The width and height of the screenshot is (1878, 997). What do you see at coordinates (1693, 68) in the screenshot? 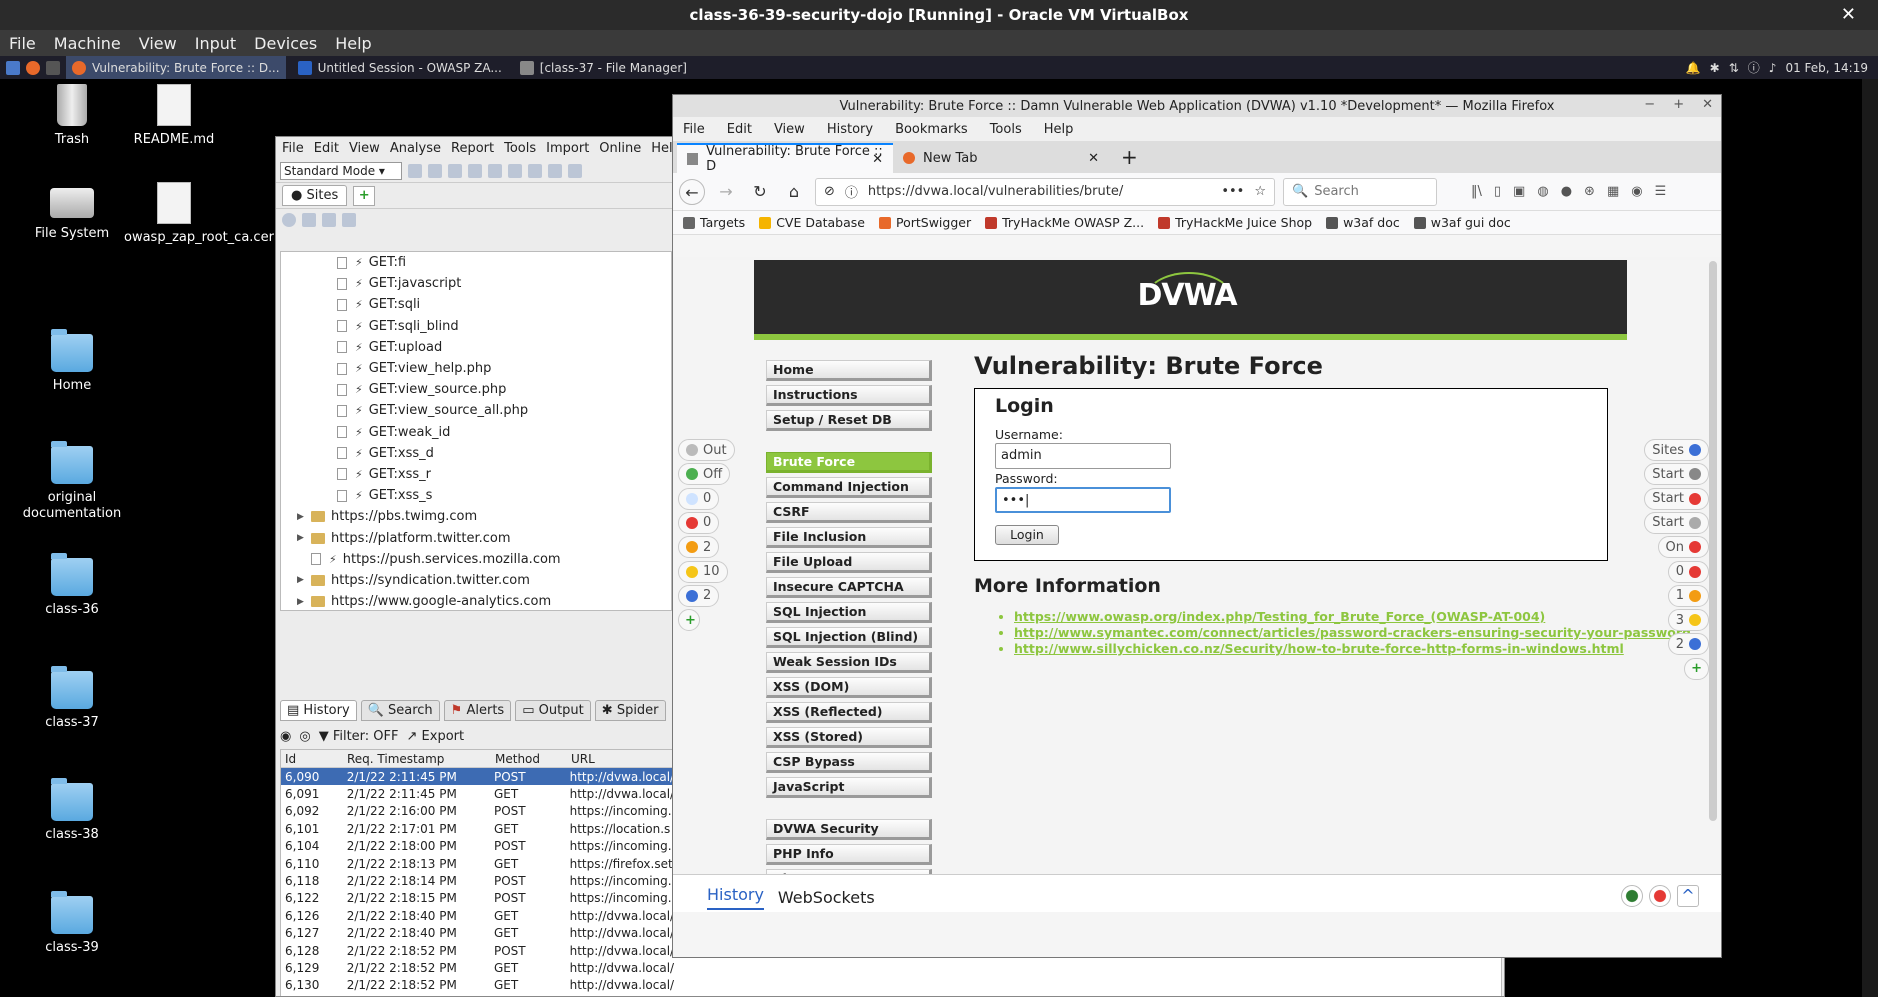
I see `bell-icon: 🔔` at bounding box center [1693, 68].